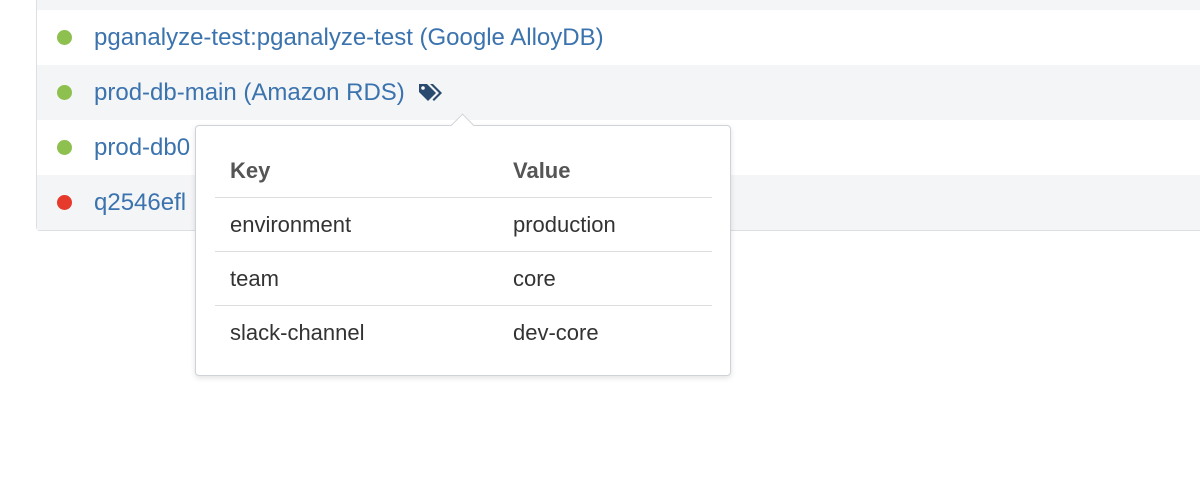 The height and width of the screenshot is (480, 1200). Describe the element at coordinates (356, 224) in the screenshot. I see `tag-key: environment` at that location.